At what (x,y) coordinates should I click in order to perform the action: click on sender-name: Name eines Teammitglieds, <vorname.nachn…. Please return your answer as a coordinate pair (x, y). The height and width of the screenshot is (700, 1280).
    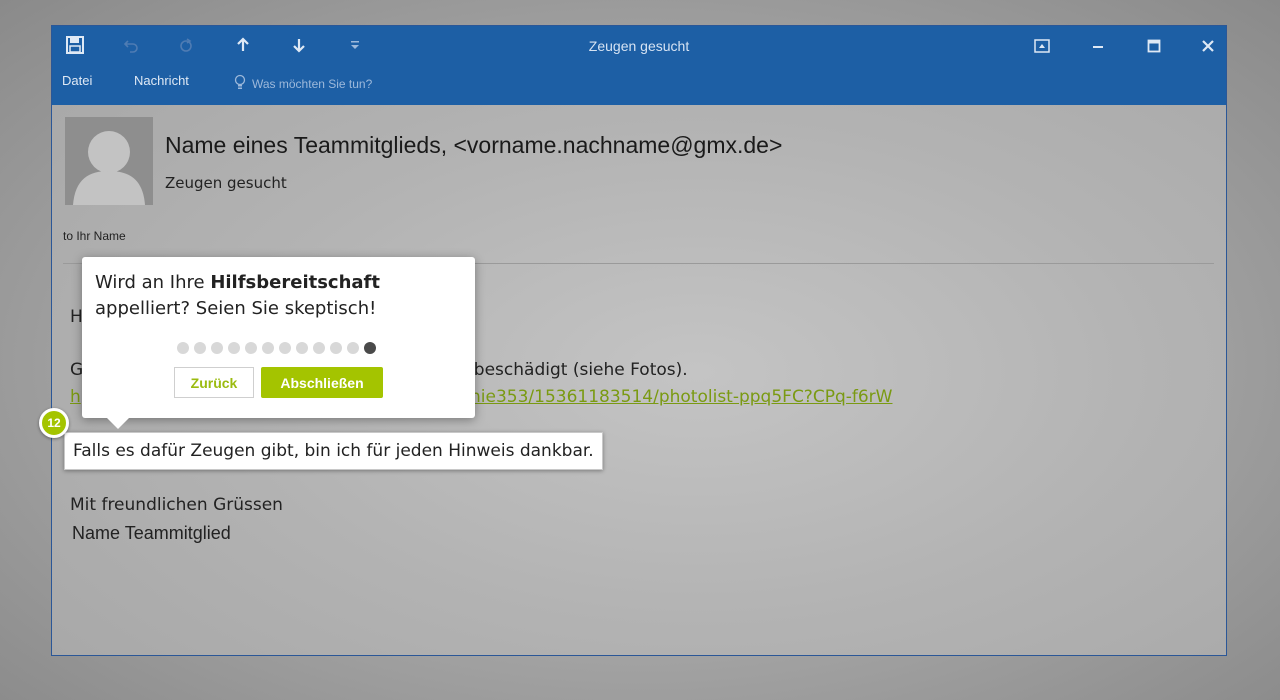
    Looking at the image, I should click on (474, 145).